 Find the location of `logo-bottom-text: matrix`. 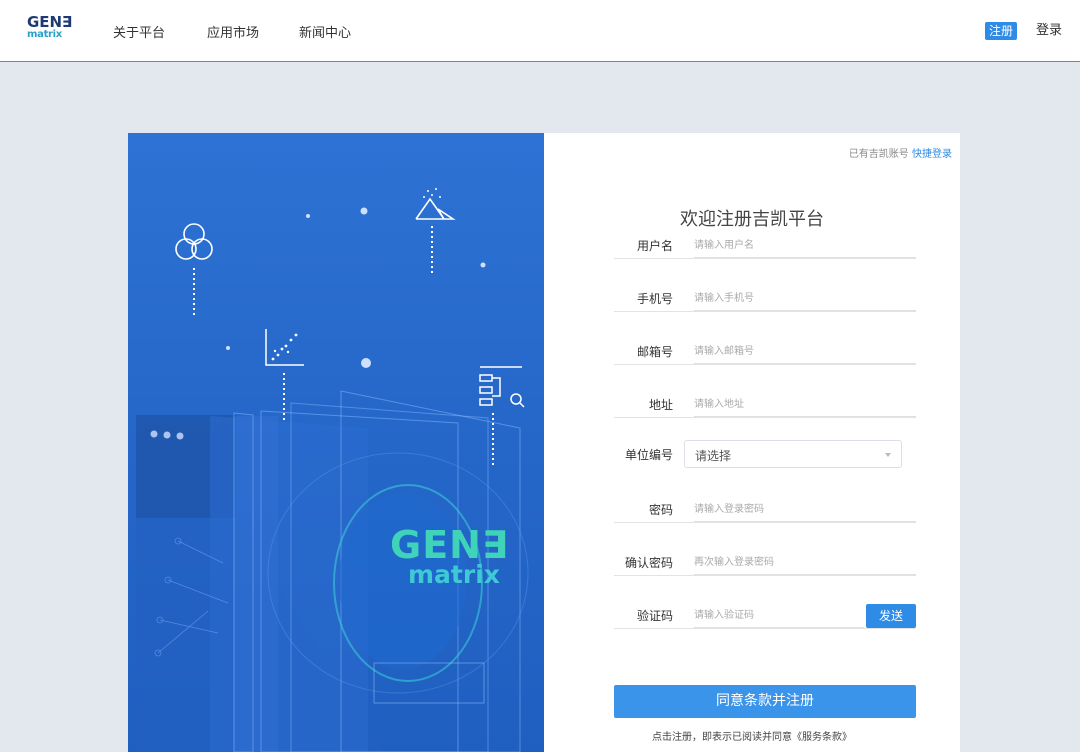

logo-bottom-text: matrix is located at coordinates (44, 34).